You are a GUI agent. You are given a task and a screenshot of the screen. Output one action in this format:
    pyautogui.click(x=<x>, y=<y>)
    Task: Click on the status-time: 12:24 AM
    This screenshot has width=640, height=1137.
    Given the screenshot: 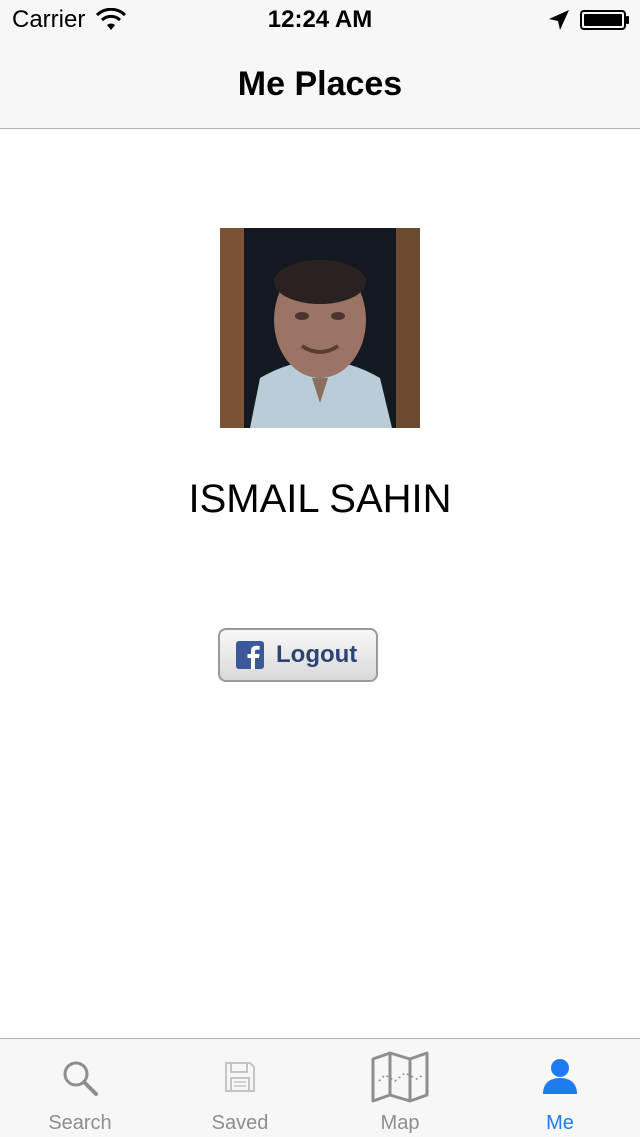 What is the action you would take?
    pyautogui.click(x=320, y=19)
    